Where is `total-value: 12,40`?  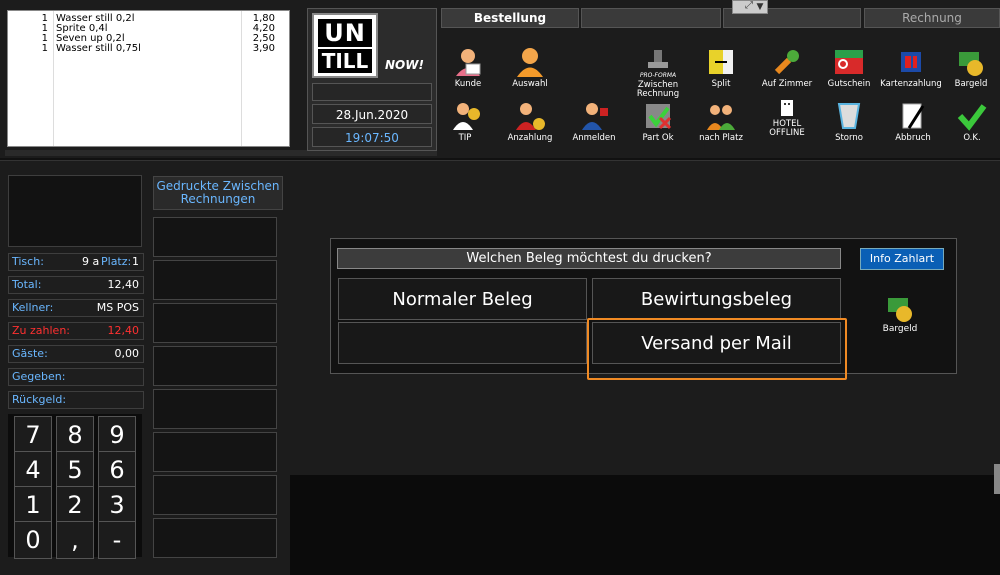
total-value: 12,40 is located at coordinates (123, 284).